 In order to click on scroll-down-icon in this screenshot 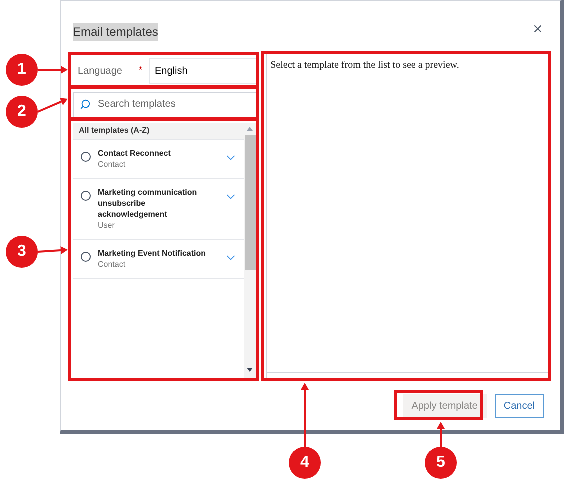, I will do `click(250, 370)`.